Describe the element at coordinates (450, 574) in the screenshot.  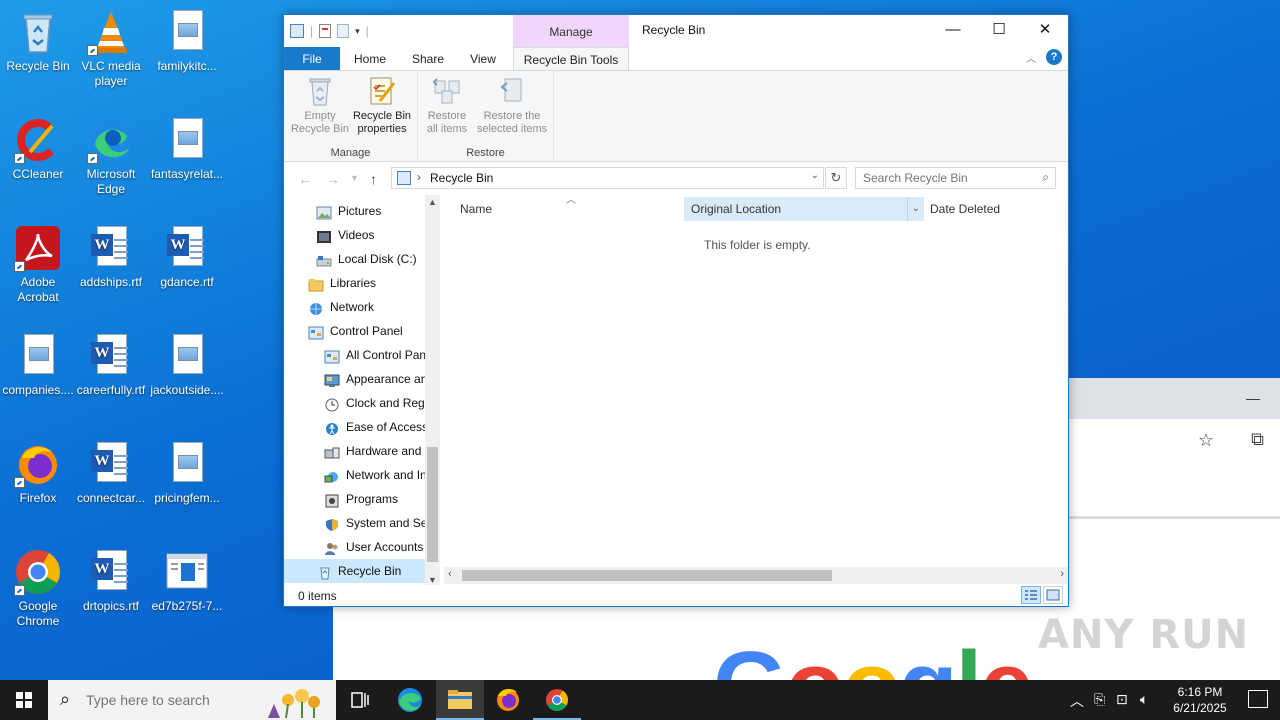
I see `scroll-left-arrow-icon: ‹` at that location.